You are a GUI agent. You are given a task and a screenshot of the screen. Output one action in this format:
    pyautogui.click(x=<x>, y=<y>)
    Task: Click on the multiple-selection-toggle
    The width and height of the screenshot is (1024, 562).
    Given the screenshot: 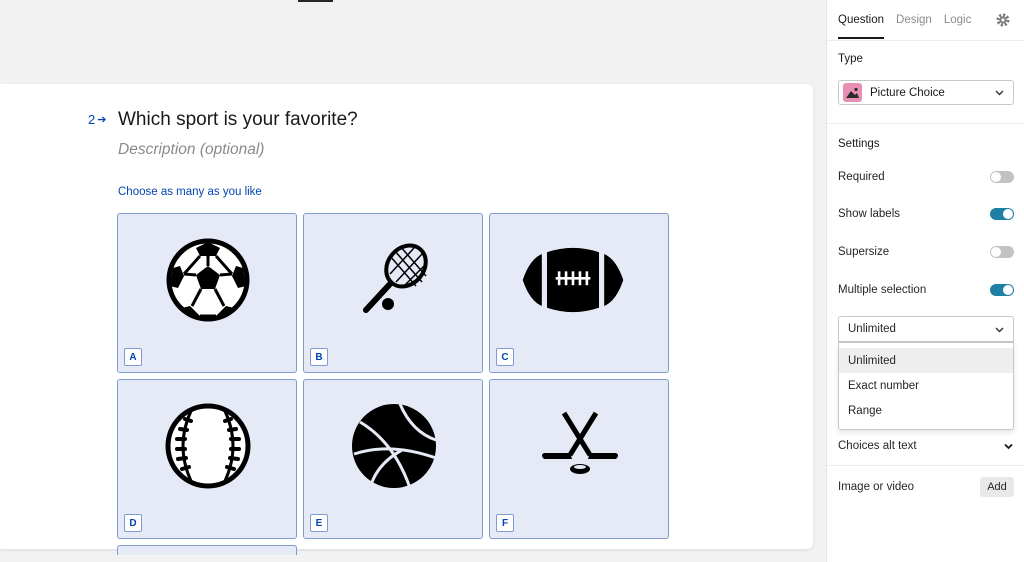 What is the action you would take?
    pyautogui.click(x=1002, y=290)
    